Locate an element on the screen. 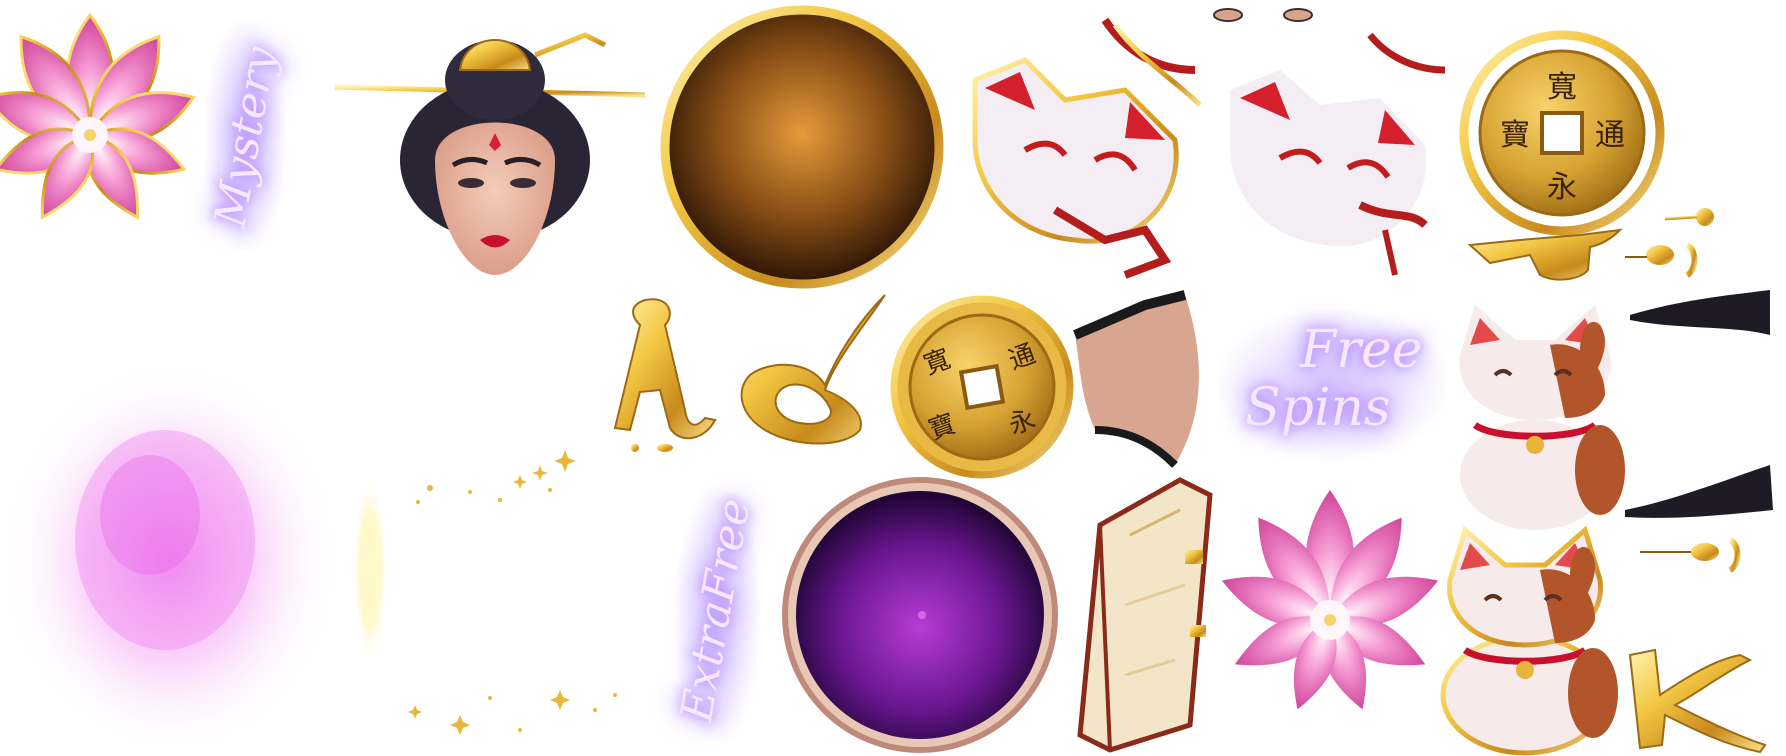 Image resolution: width=1786 pixels, height=756 pixels. eyelash-icon is located at coordinates (1265, 15).